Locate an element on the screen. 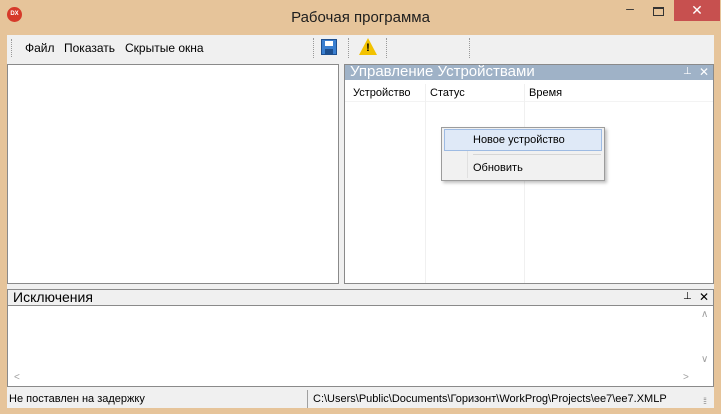 This screenshot has height=414, width=721. context-menu-separator is located at coordinates (537, 154).